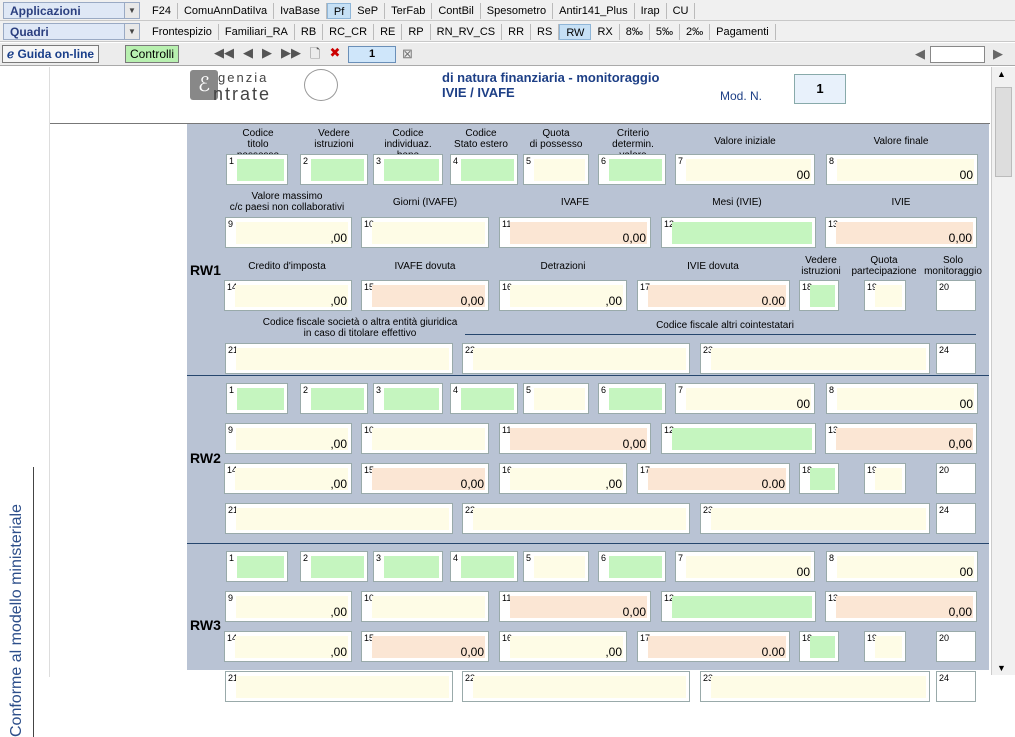 The image size is (1015, 737). What do you see at coordinates (71, 10) in the screenshot?
I see `applicazioni-dropdown: Applicazioni ▼` at bounding box center [71, 10].